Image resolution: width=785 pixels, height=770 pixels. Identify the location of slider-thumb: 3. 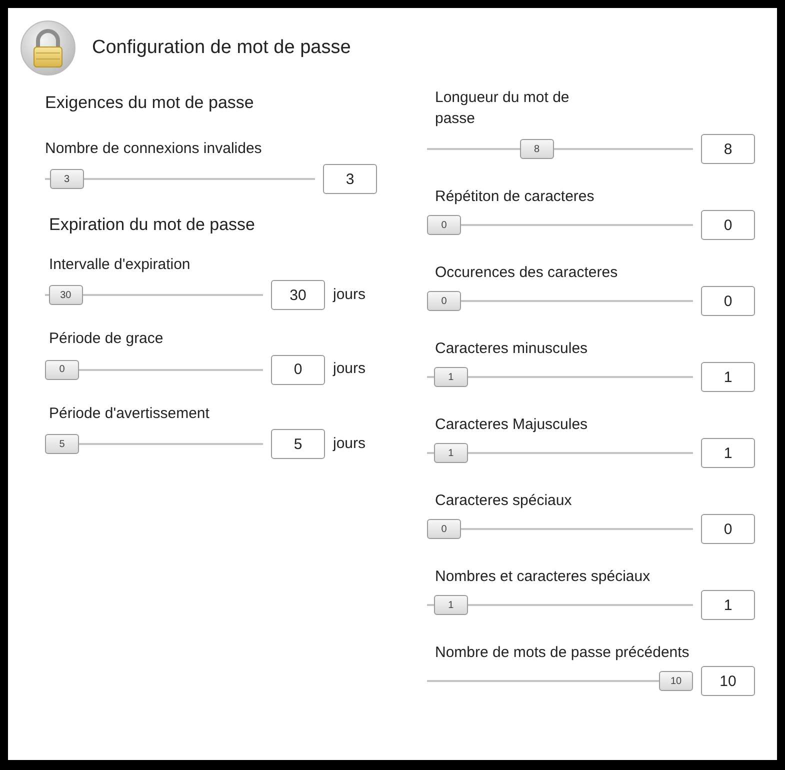
(67, 179).